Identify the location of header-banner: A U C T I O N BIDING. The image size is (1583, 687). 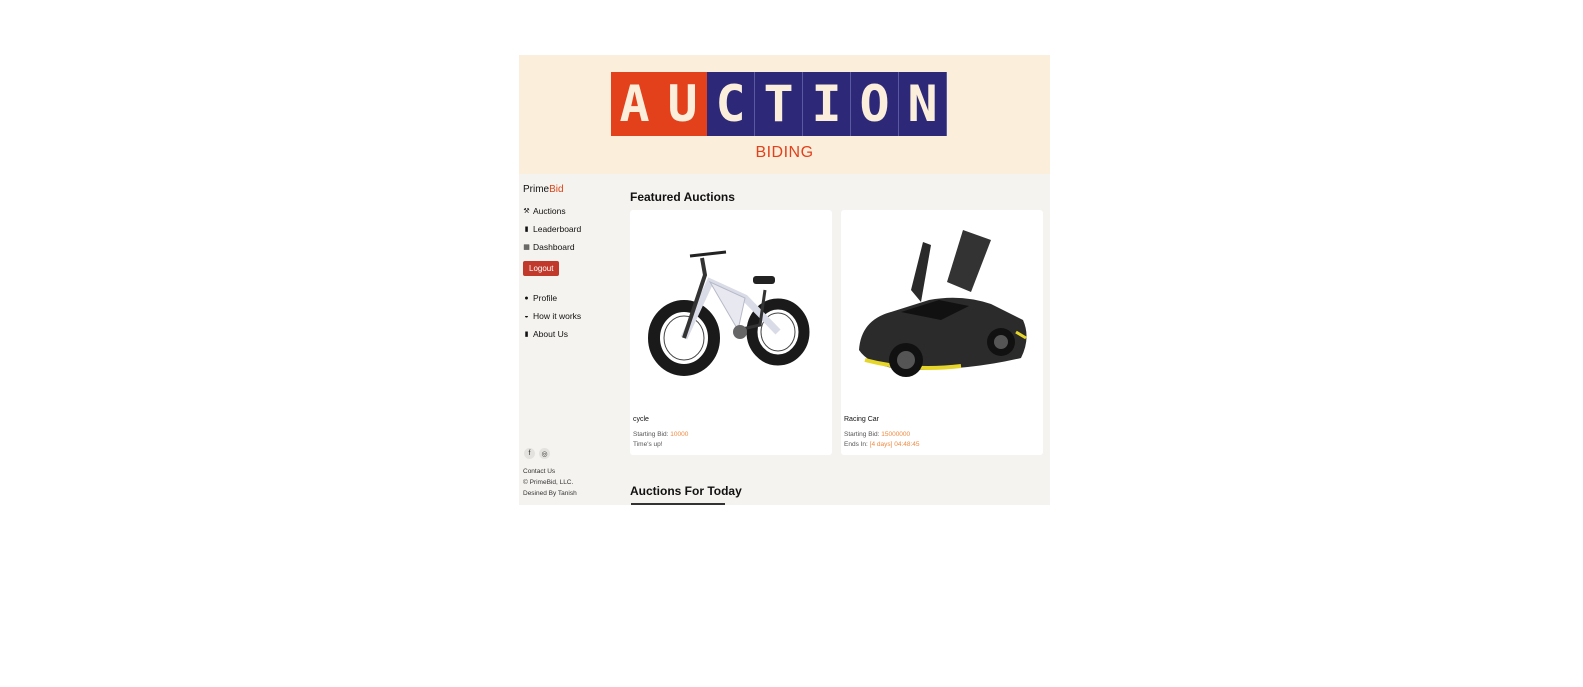
(784, 114).